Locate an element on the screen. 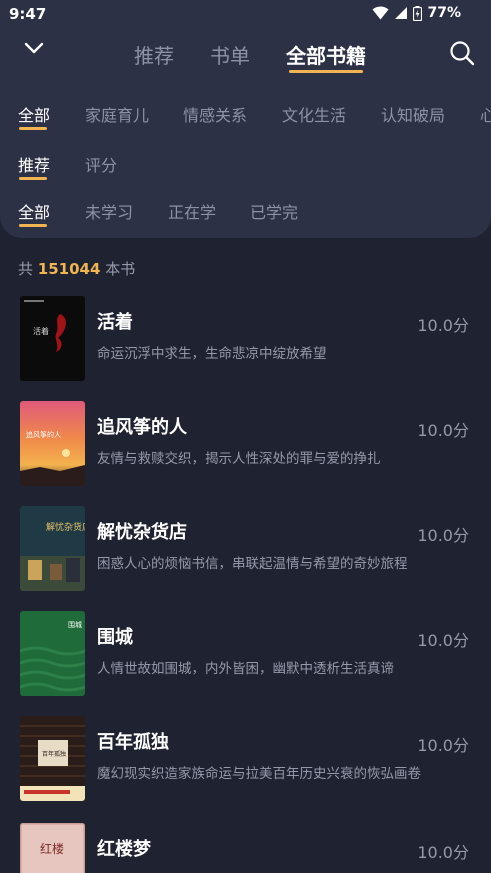 Image resolution: width=491 pixels, height=873 pixels. cover-text: 活着 is located at coordinates (41, 331).